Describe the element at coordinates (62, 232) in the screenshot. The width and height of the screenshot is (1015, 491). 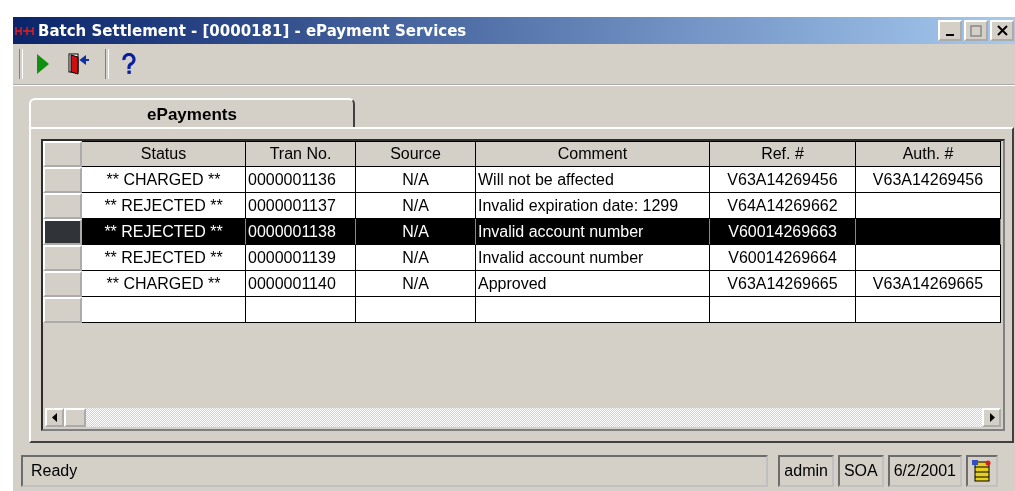
I see `row-header` at that location.